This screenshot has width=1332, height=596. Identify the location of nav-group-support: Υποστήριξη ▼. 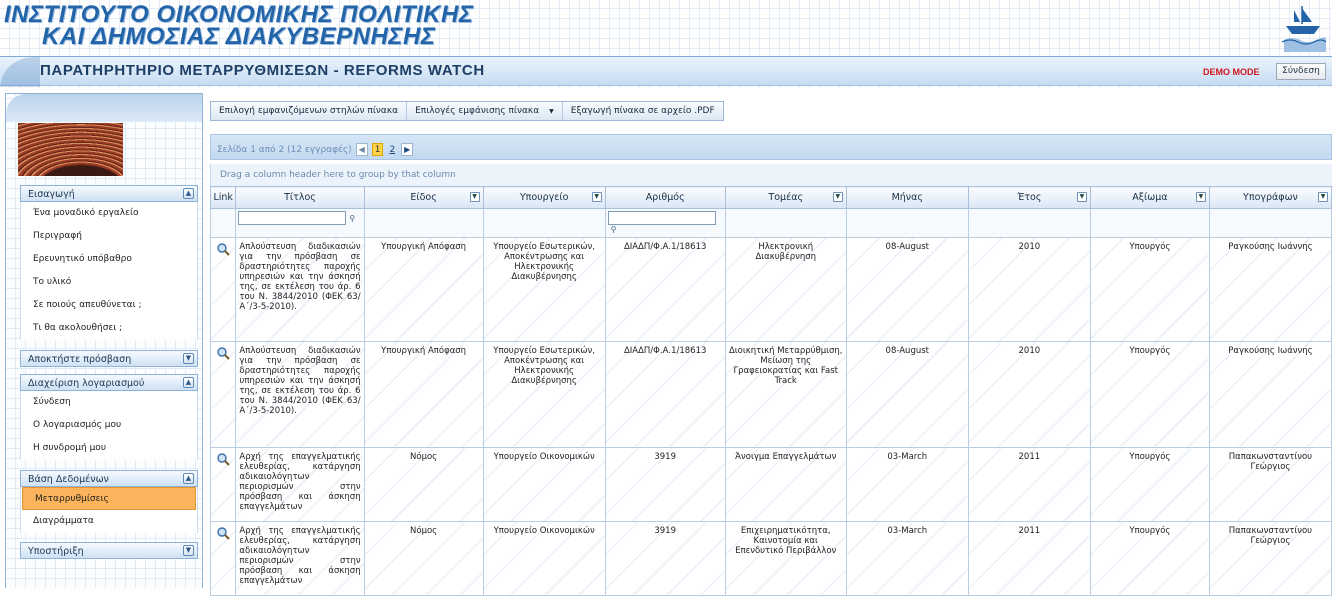
(109, 550).